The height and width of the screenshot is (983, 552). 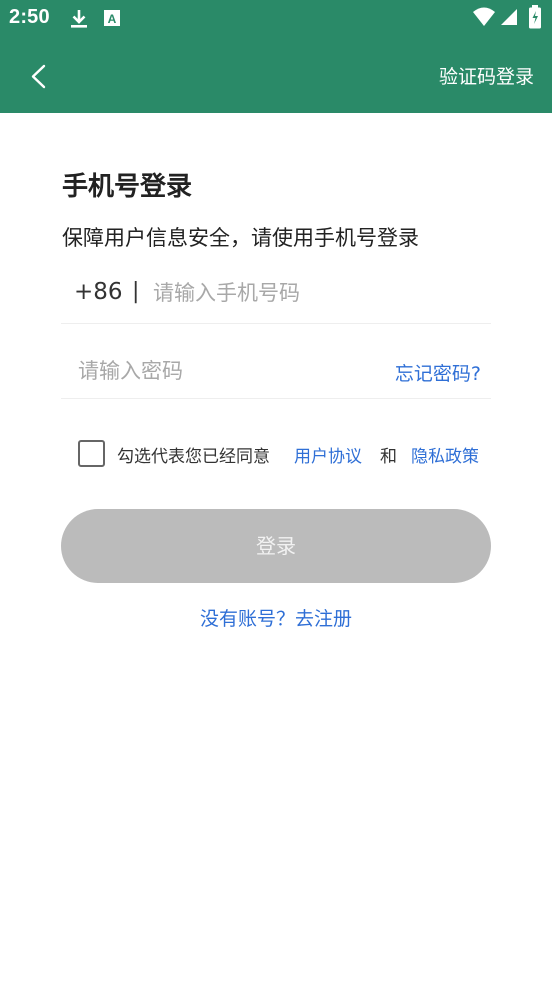 What do you see at coordinates (313, 293) in the screenshot?
I see `phone-input` at bounding box center [313, 293].